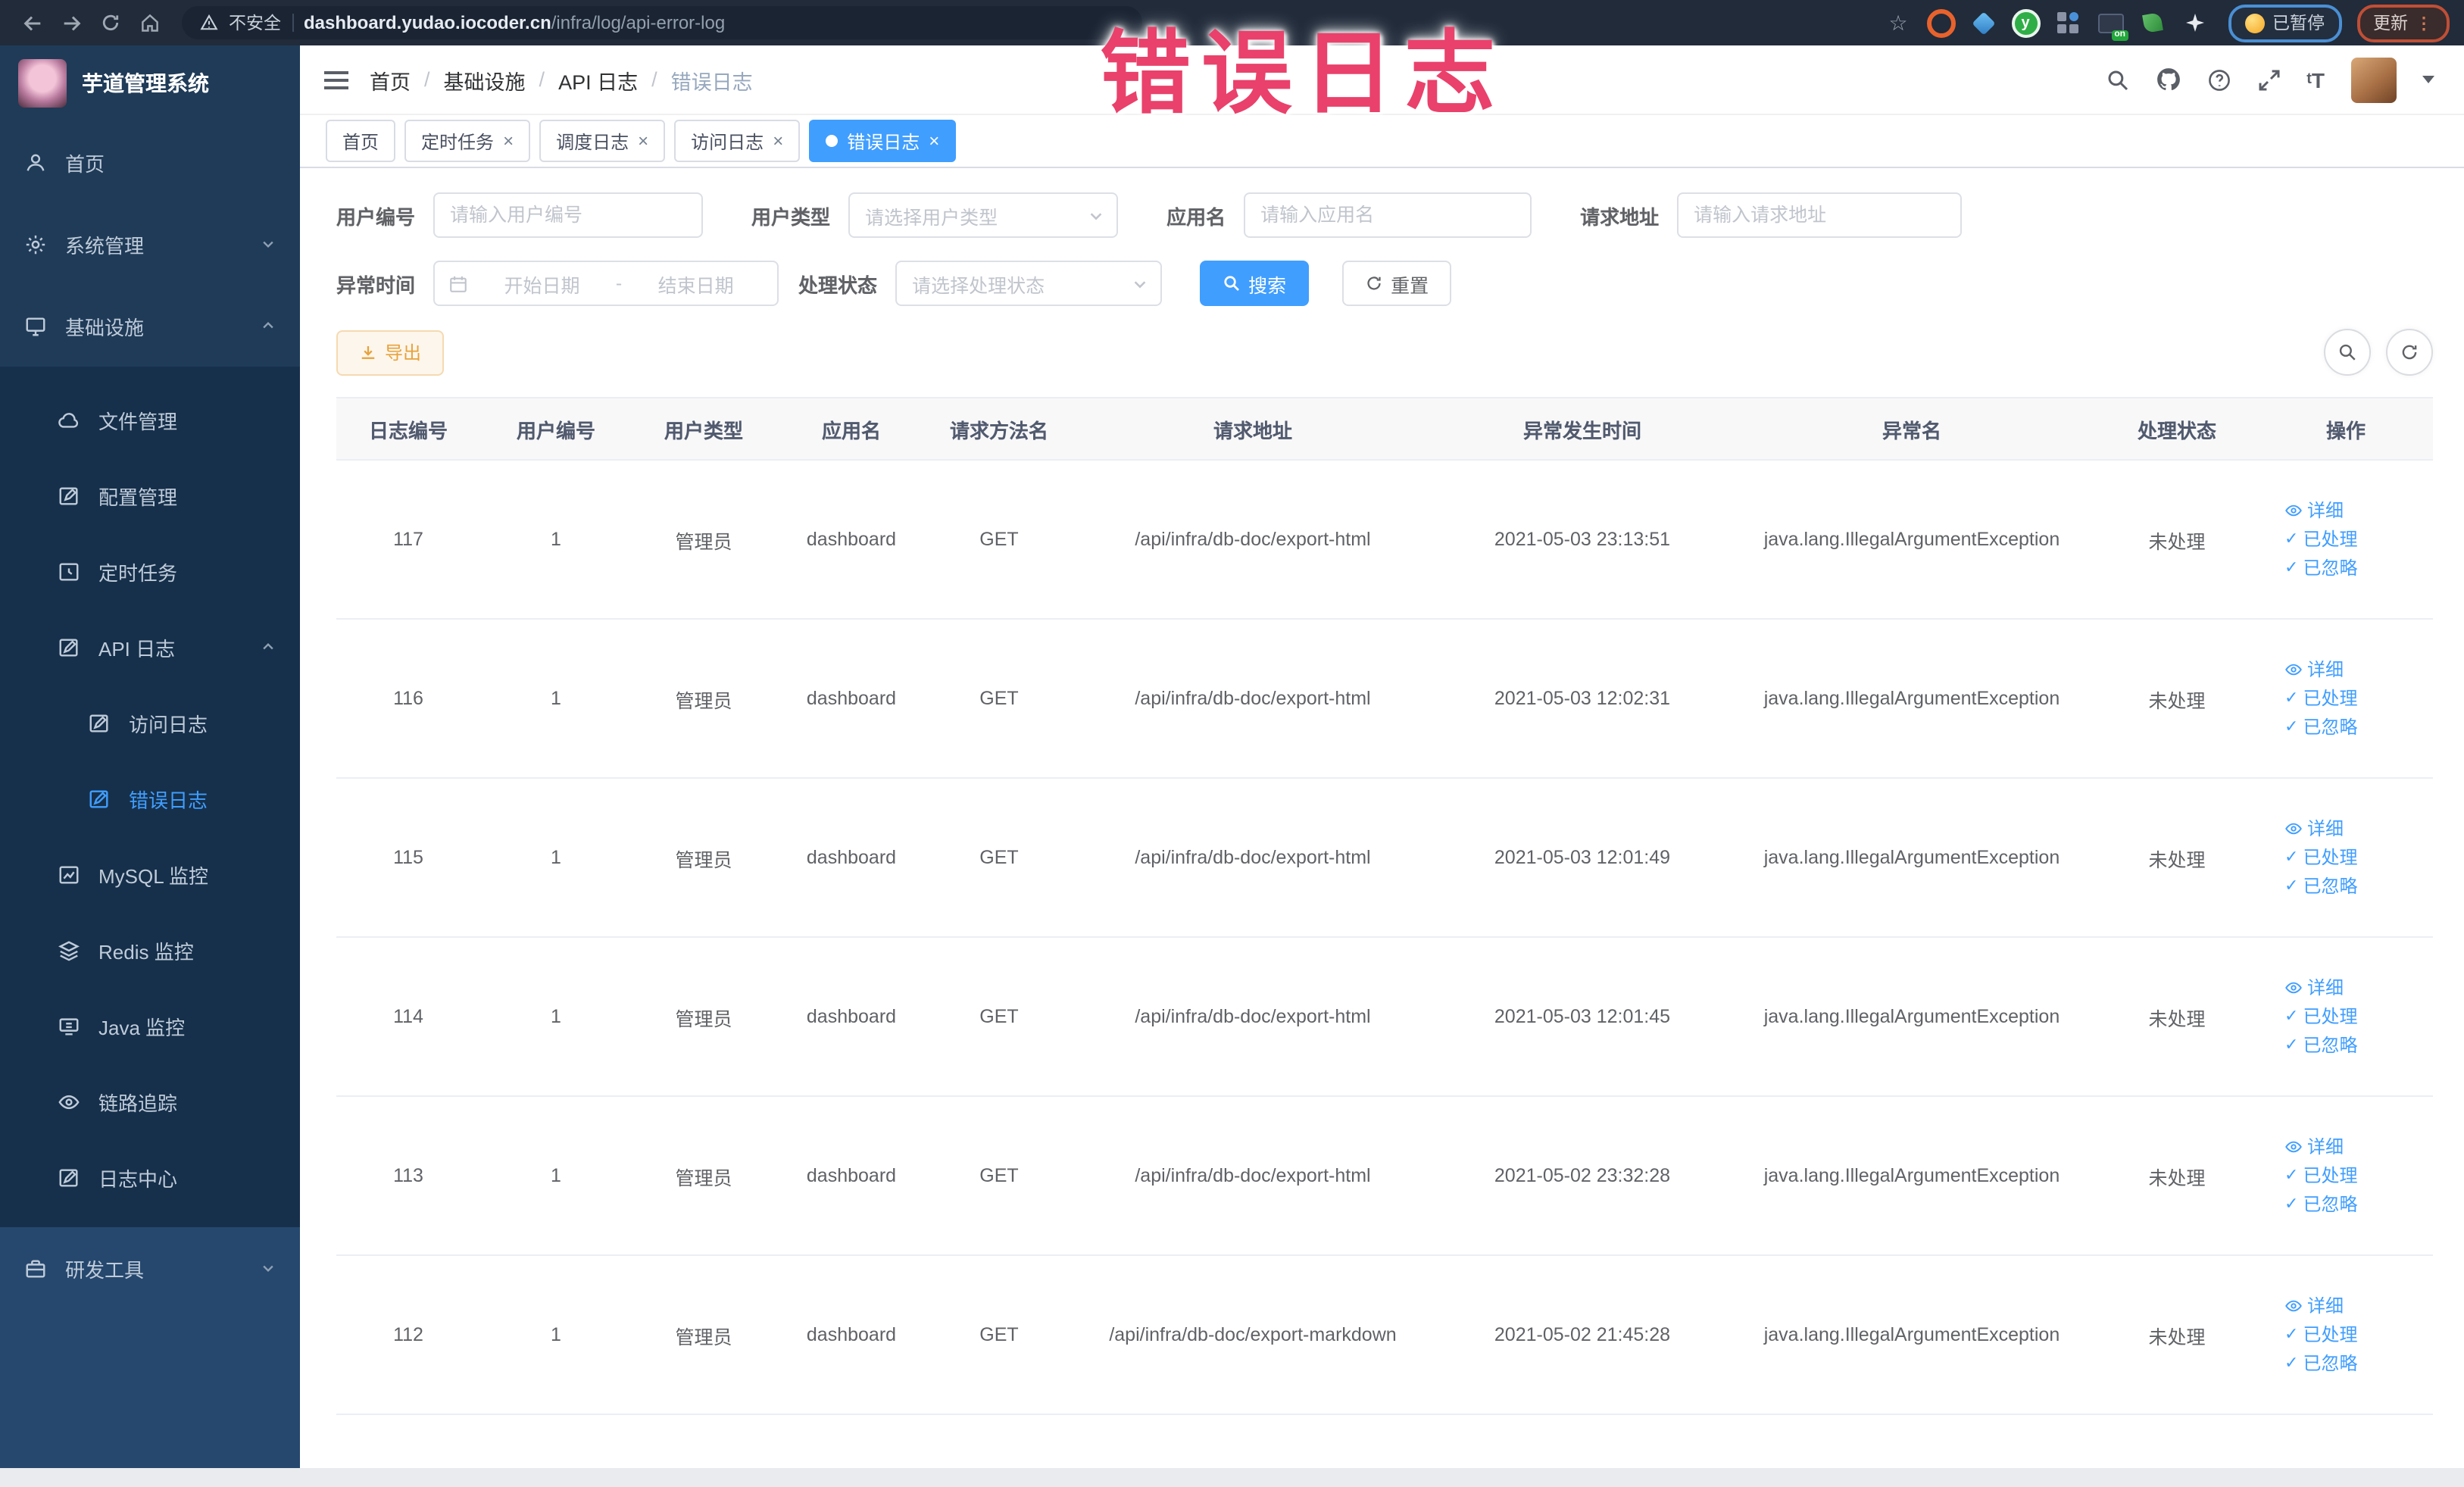  Describe the element at coordinates (2195, 23) in the screenshot. I see `extension-puzzle-icon` at that location.